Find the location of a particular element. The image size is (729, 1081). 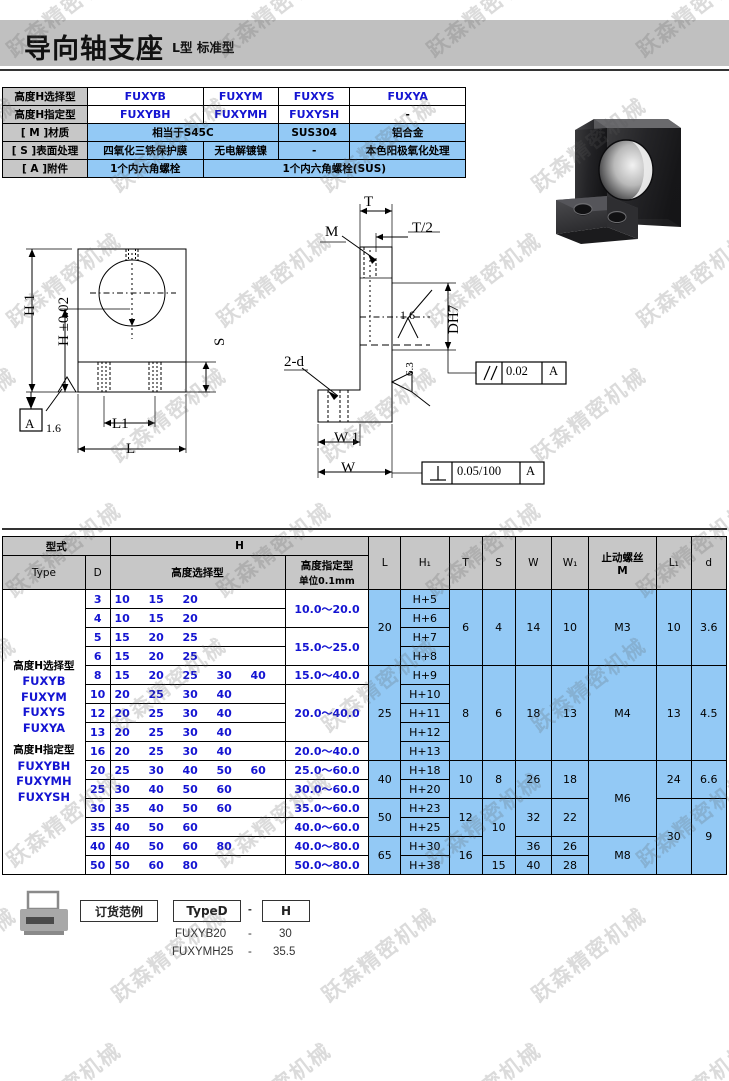

spec-cell: SUS304 is located at coordinates (314, 132).